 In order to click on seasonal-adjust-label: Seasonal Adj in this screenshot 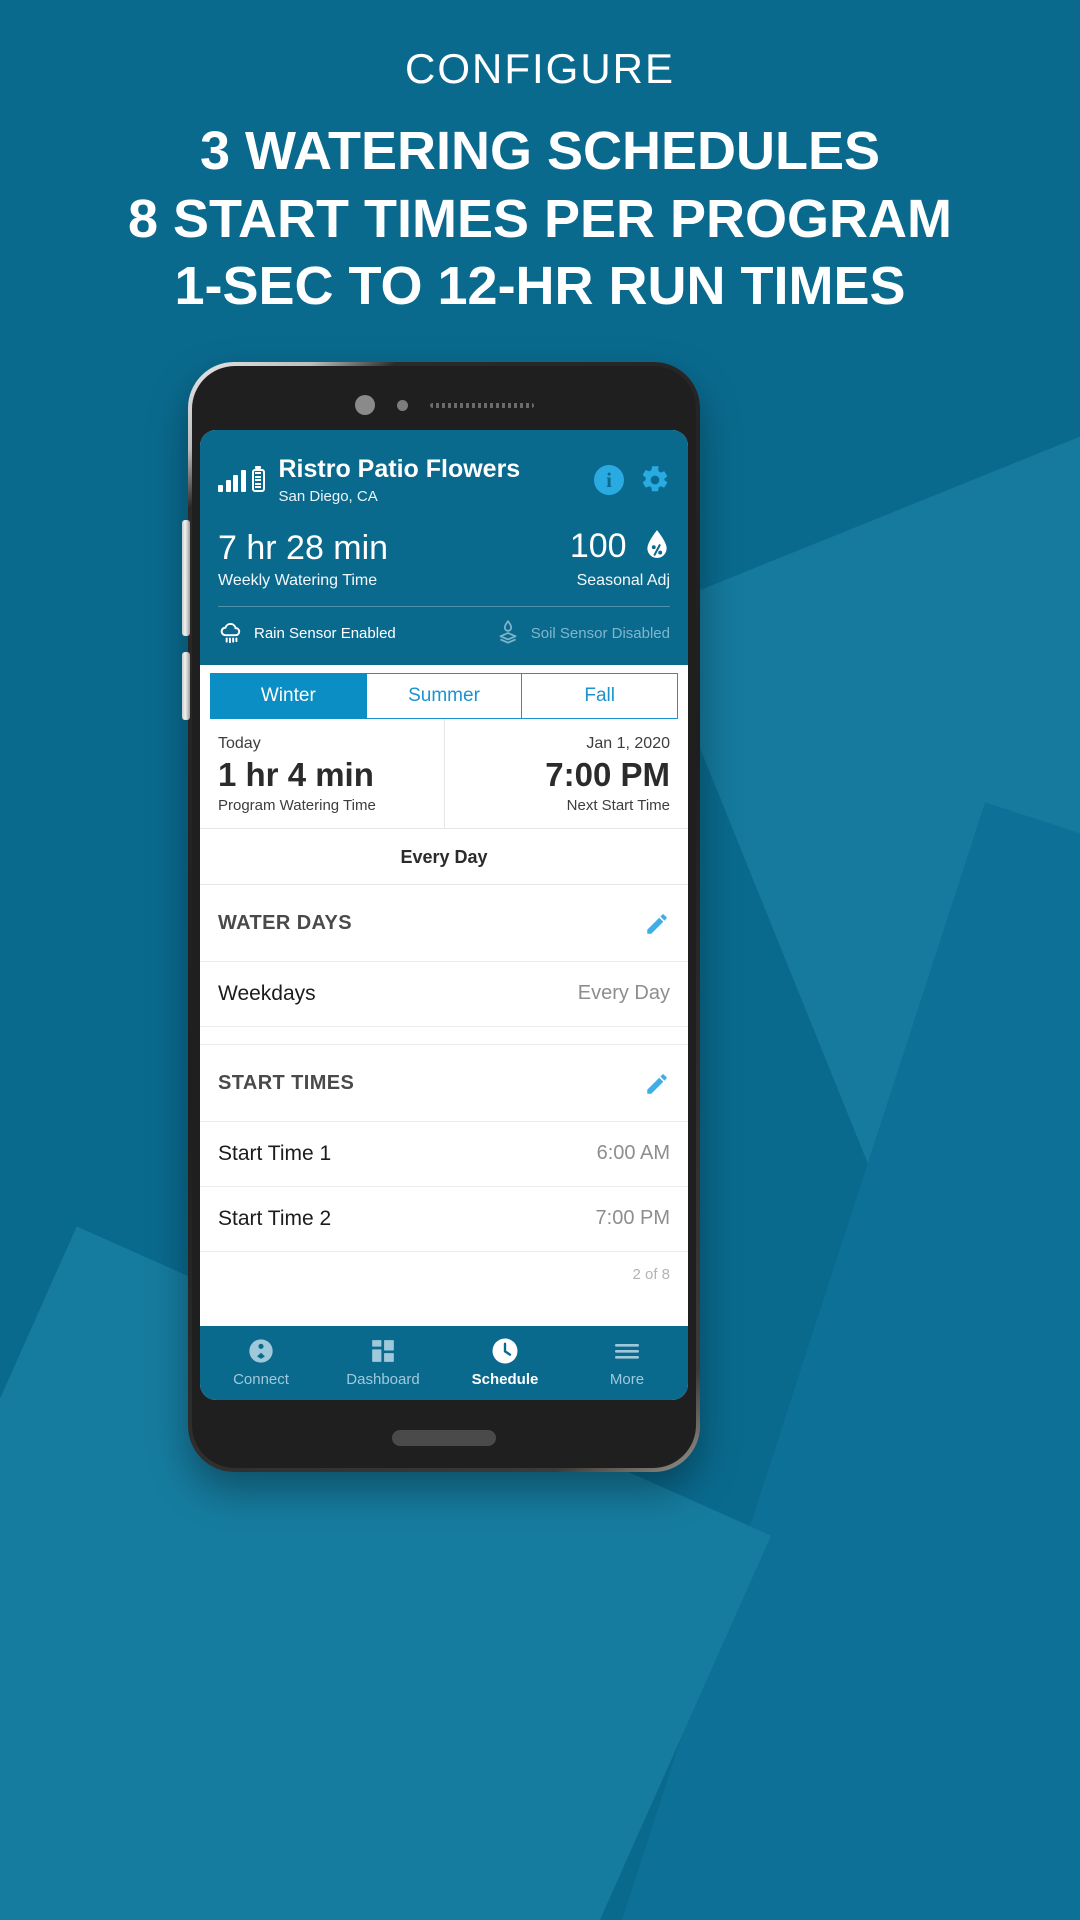, I will do `click(623, 581)`.